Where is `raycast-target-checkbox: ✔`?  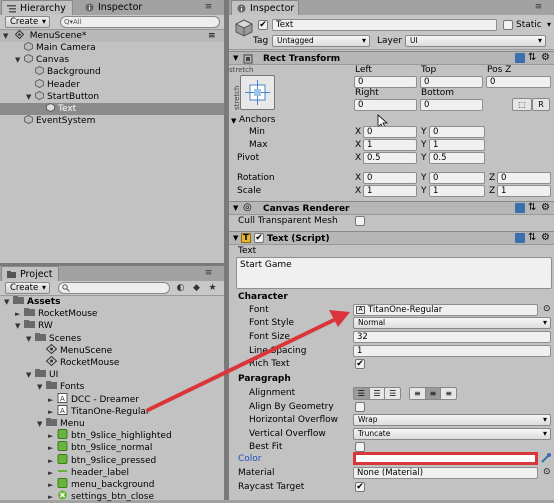
raycast-target-checkbox: ✔ is located at coordinates (360, 487).